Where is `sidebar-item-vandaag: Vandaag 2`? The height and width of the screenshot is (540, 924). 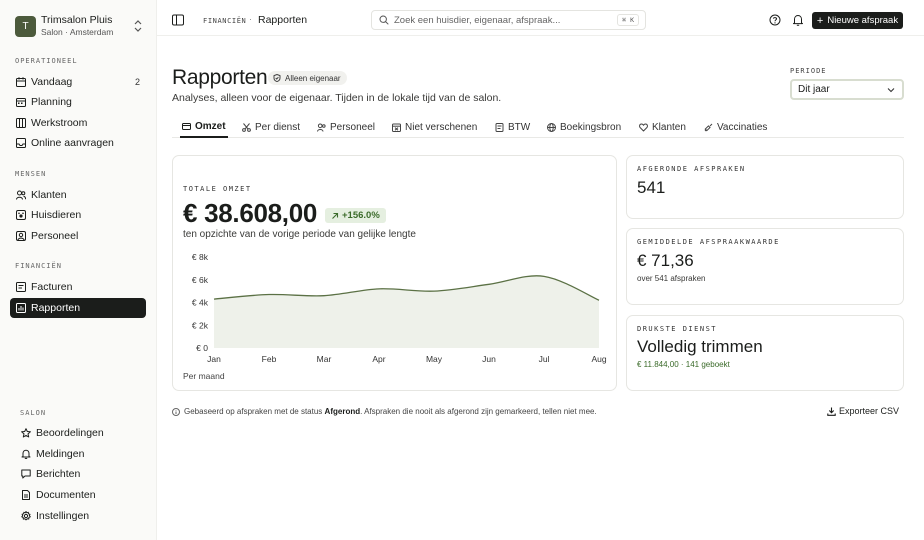
sidebar-item-vandaag: Vandaag 2 is located at coordinates (78, 82).